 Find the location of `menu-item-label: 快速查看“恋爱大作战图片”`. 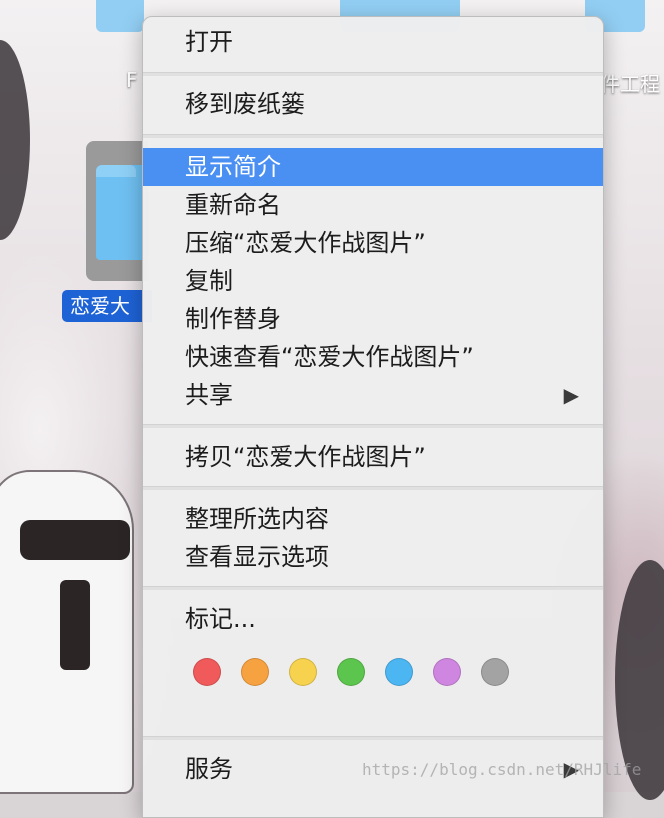

menu-item-label: 快速查看“恋爱大作战图片” is located at coordinates (329, 357).